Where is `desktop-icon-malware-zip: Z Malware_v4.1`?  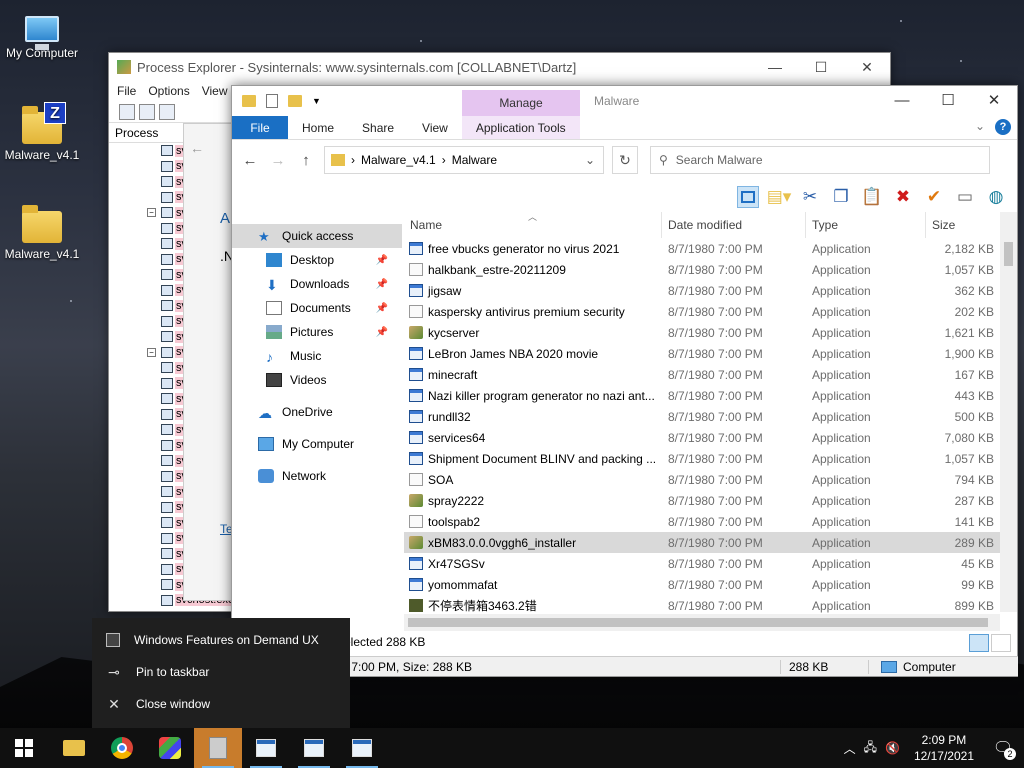
desktop-icon-malware-zip: Z Malware_v4.1 is located at coordinates (42, 132).